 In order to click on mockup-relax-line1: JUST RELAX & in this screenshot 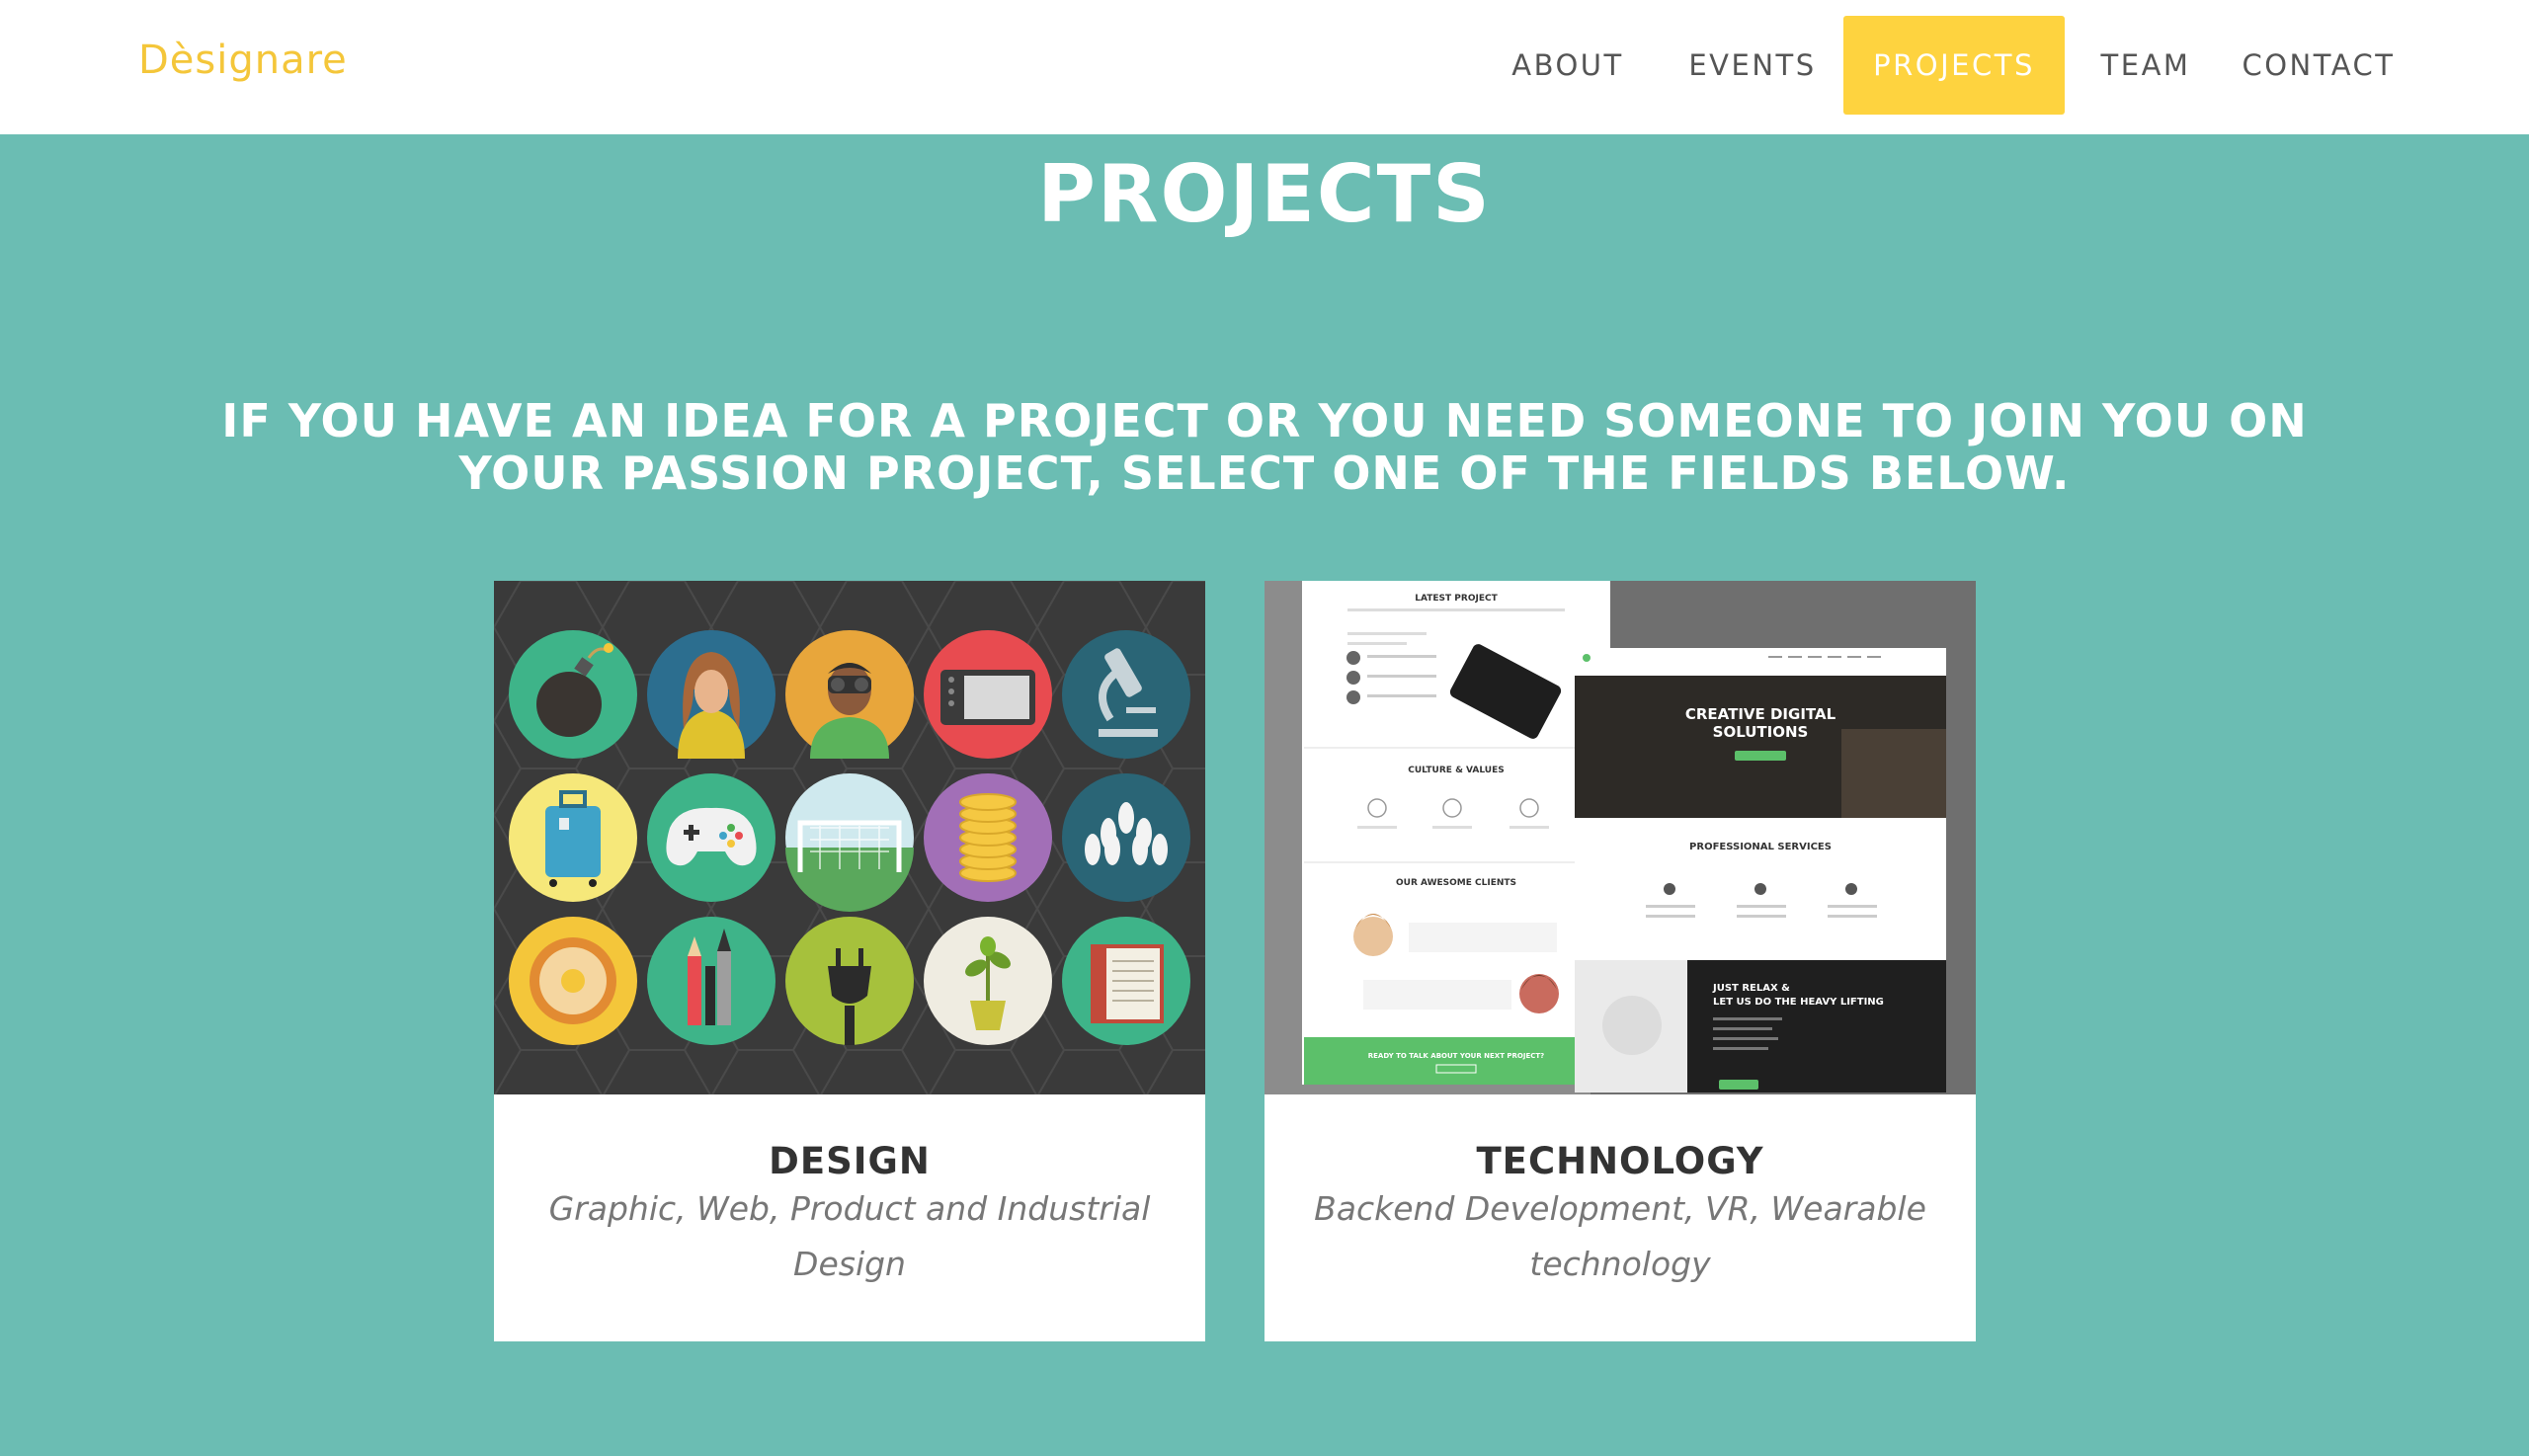, I will do `click(1751, 988)`.